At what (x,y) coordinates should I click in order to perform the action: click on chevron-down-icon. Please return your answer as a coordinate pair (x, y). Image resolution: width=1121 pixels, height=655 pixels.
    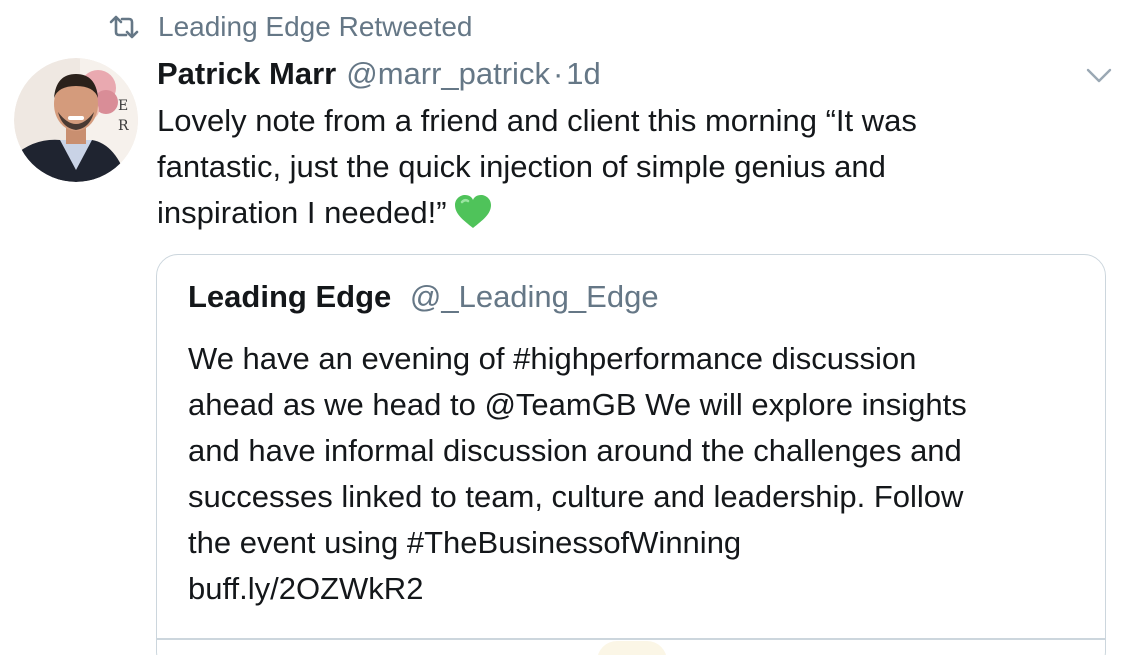
    Looking at the image, I should click on (1099, 75).